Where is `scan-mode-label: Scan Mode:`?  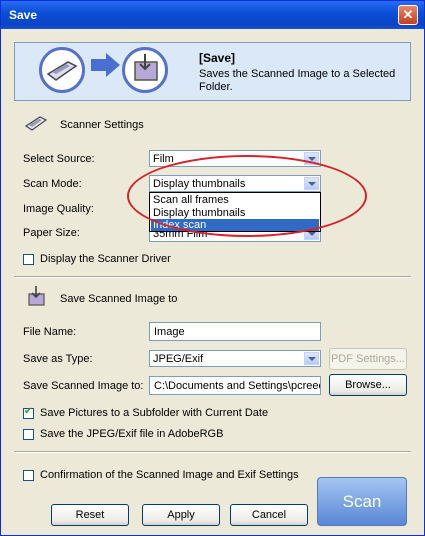 scan-mode-label: Scan Mode: is located at coordinates (52, 184).